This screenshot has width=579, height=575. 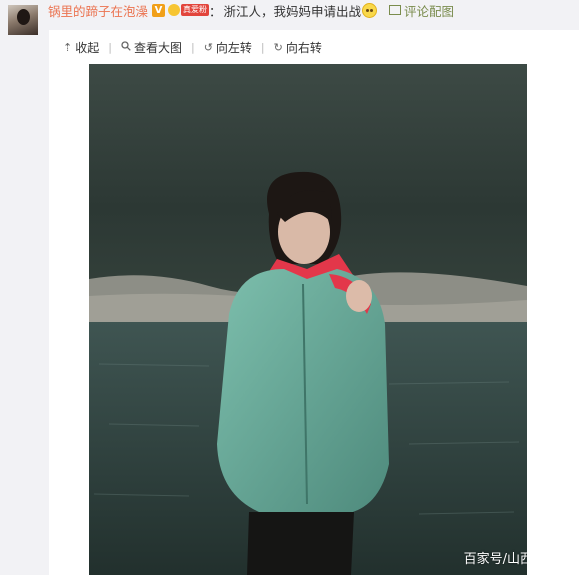 I want to click on view-large-label: 查看大图, so click(x=157, y=47).